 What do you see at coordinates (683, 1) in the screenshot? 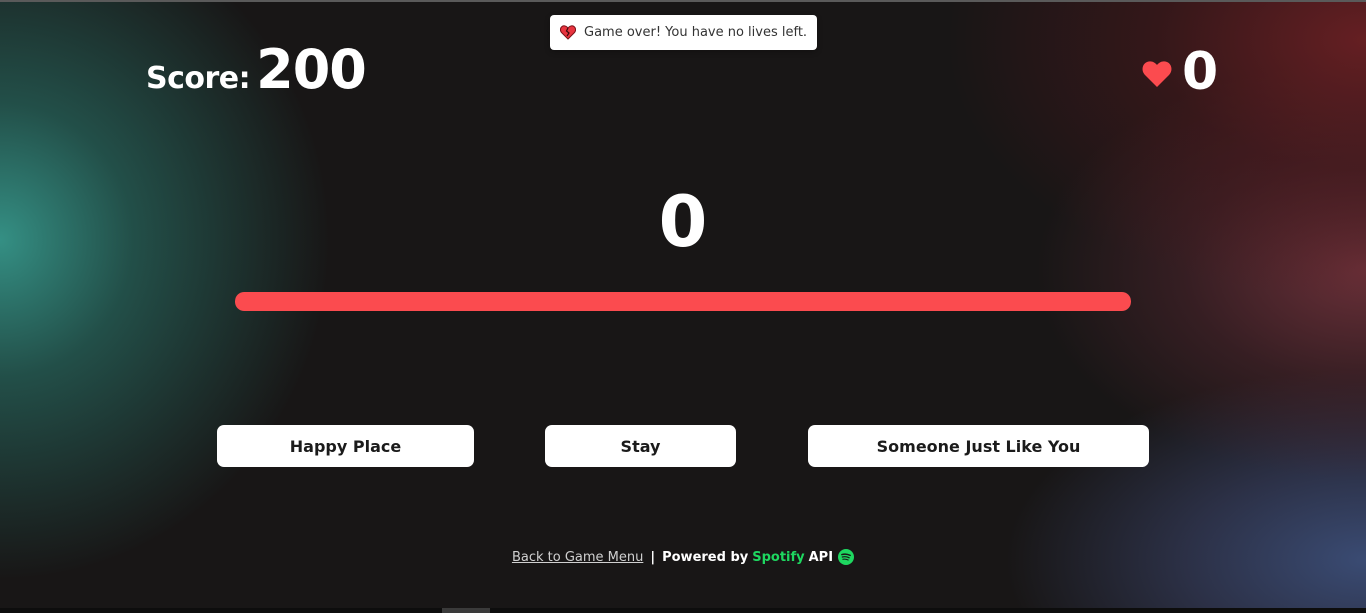
I see `top-border` at bounding box center [683, 1].